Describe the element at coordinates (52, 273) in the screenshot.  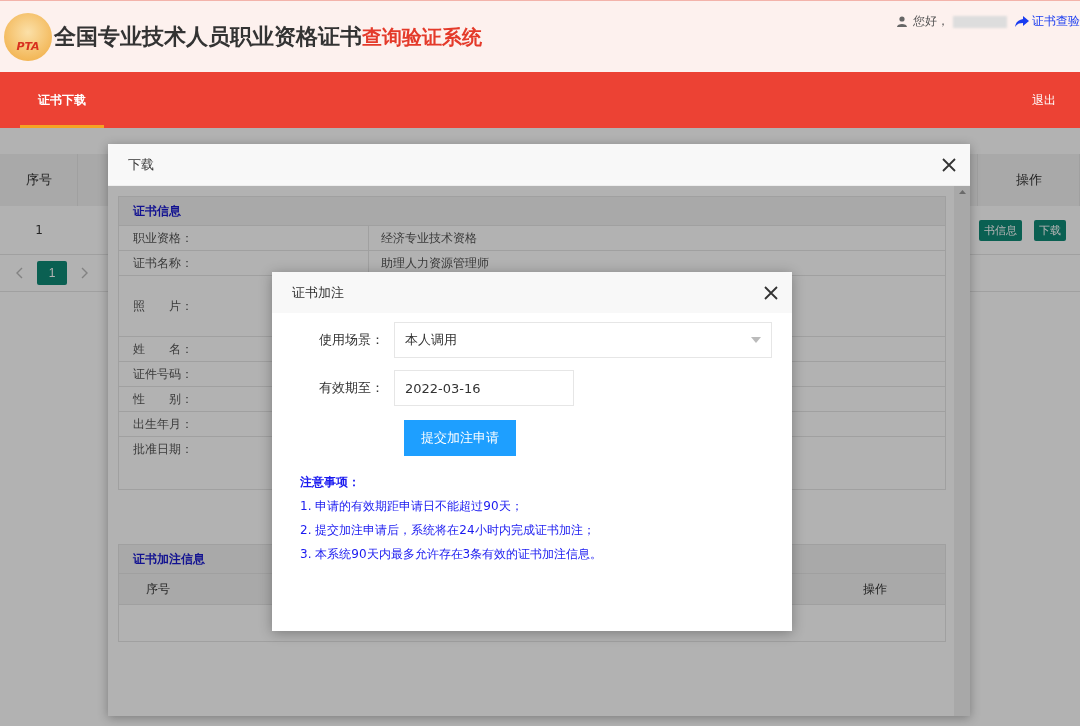
I see `page-button: 1` at that location.